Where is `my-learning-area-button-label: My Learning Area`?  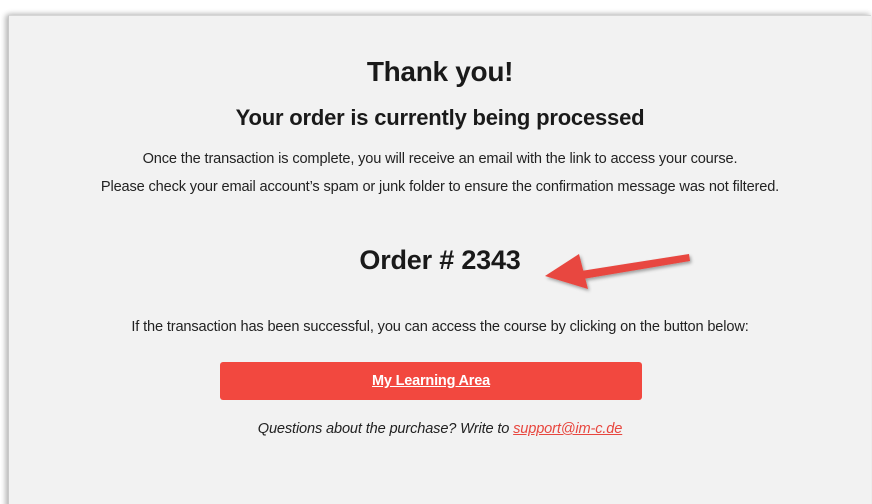 my-learning-area-button-label: My Learning Area is located at coordinates (431, 381).